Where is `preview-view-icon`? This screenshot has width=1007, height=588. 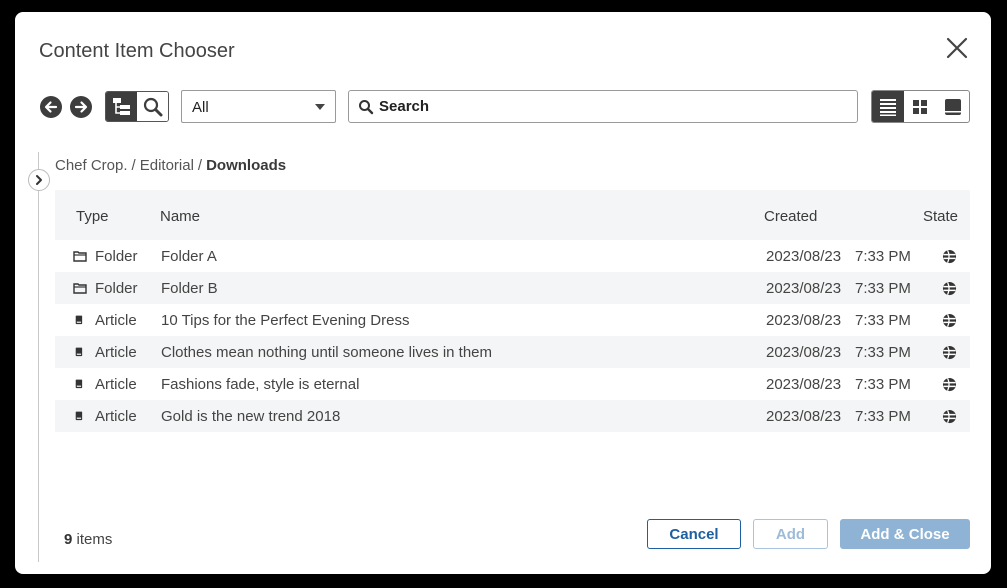 preview-view-icon is located at coordinates (952, 106).